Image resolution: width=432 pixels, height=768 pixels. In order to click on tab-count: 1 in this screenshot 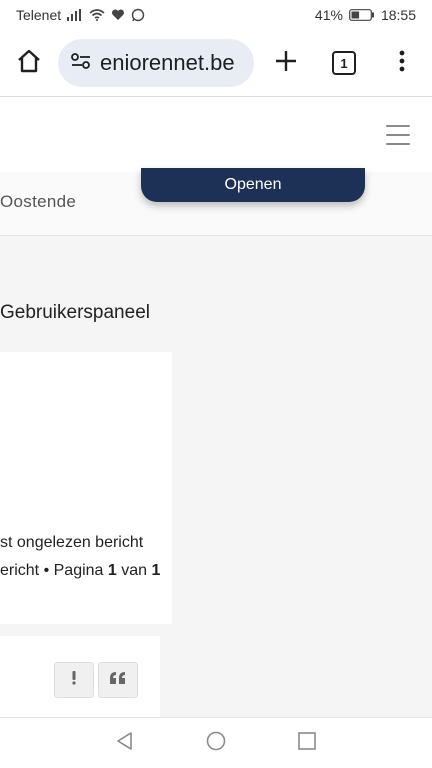, I will do `click(344, 63)`.